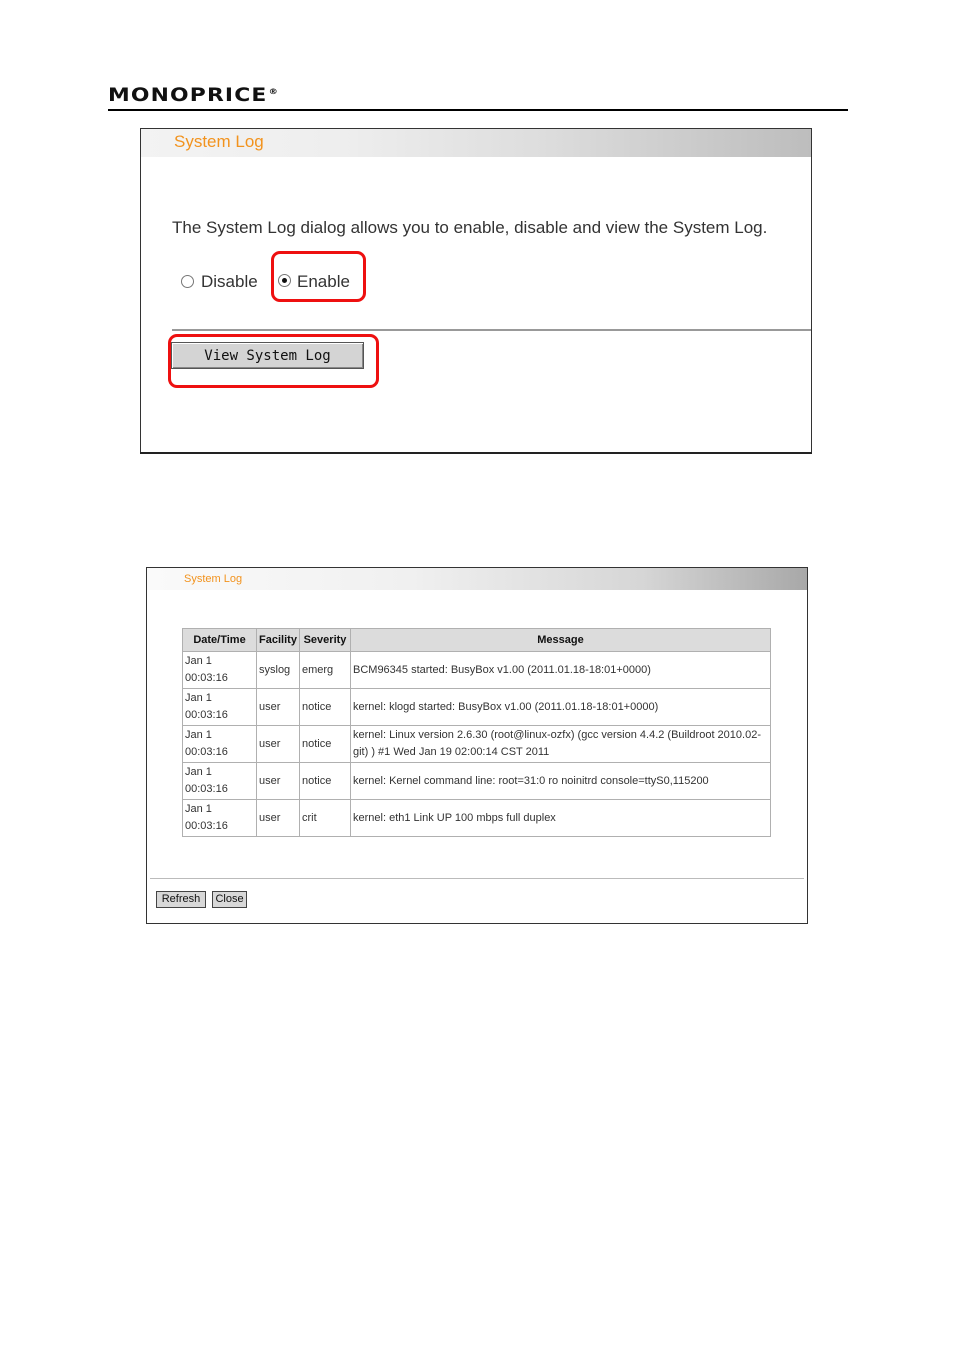  What do you see at coordinates (273, 91) in the screenshot?
I see `registered-mark: ®` at bounding box center [273, 91].